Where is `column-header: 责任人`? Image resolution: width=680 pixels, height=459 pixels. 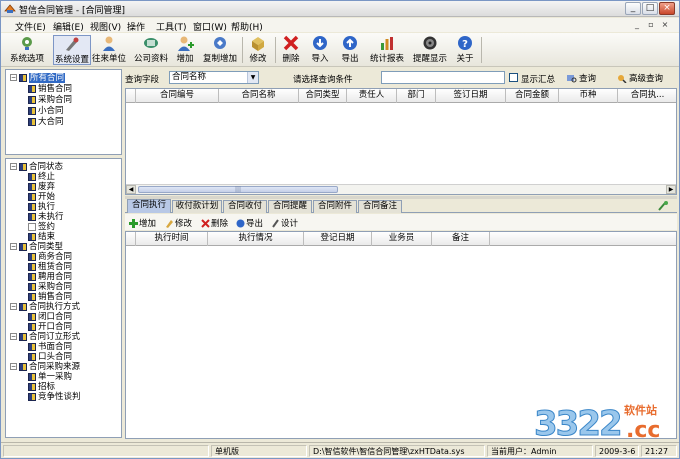 column-header: 责任人 is located at coordinates (372, 96).